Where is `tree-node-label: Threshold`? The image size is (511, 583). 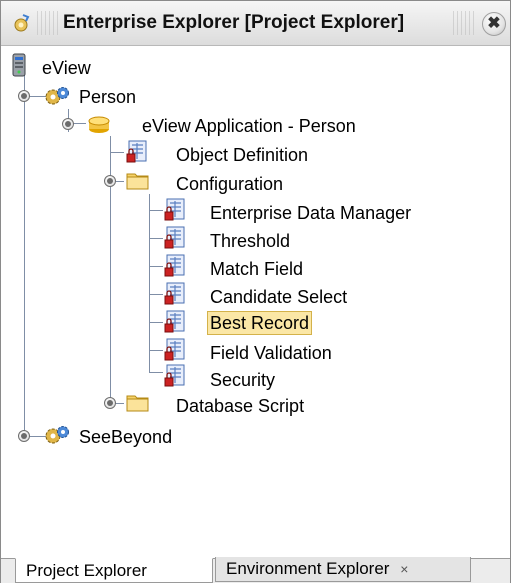
tree-node-label: Threshold is located at coordinates (250, 241).